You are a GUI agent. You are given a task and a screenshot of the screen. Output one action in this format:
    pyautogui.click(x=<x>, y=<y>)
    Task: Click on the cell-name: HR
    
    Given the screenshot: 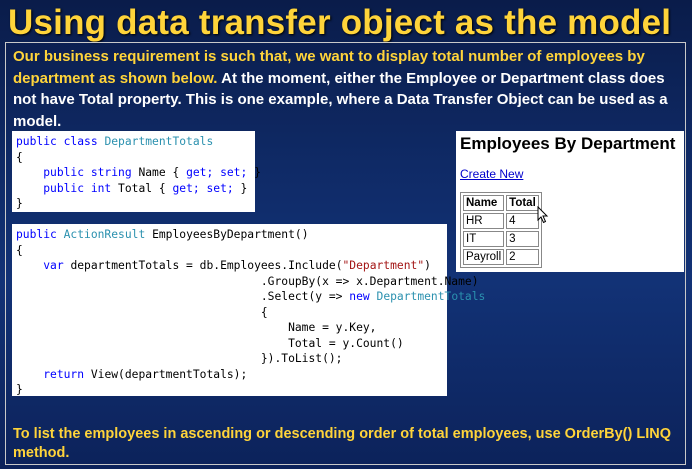 What is the action you would take?
    pyautogui.click(x=484, y=221)
    